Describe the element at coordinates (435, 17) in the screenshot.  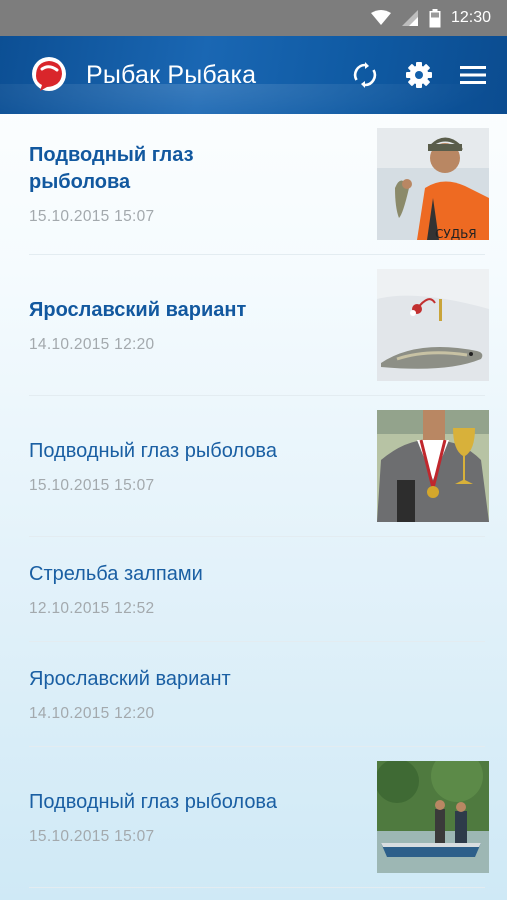
I see `battery-icon` at that location.